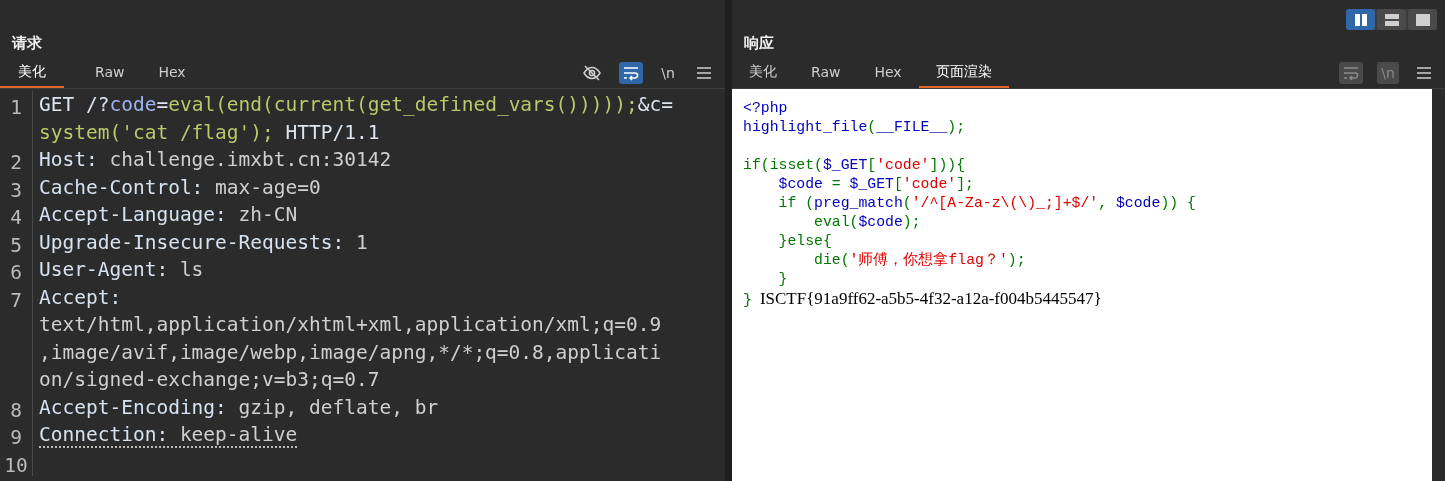 This screenshot has height=481, width=1445. Describe the element at coordinates (239, 408) in the screenshot. I see `code-line: Accept-Encoding: gzip, deflate, br` at that location.